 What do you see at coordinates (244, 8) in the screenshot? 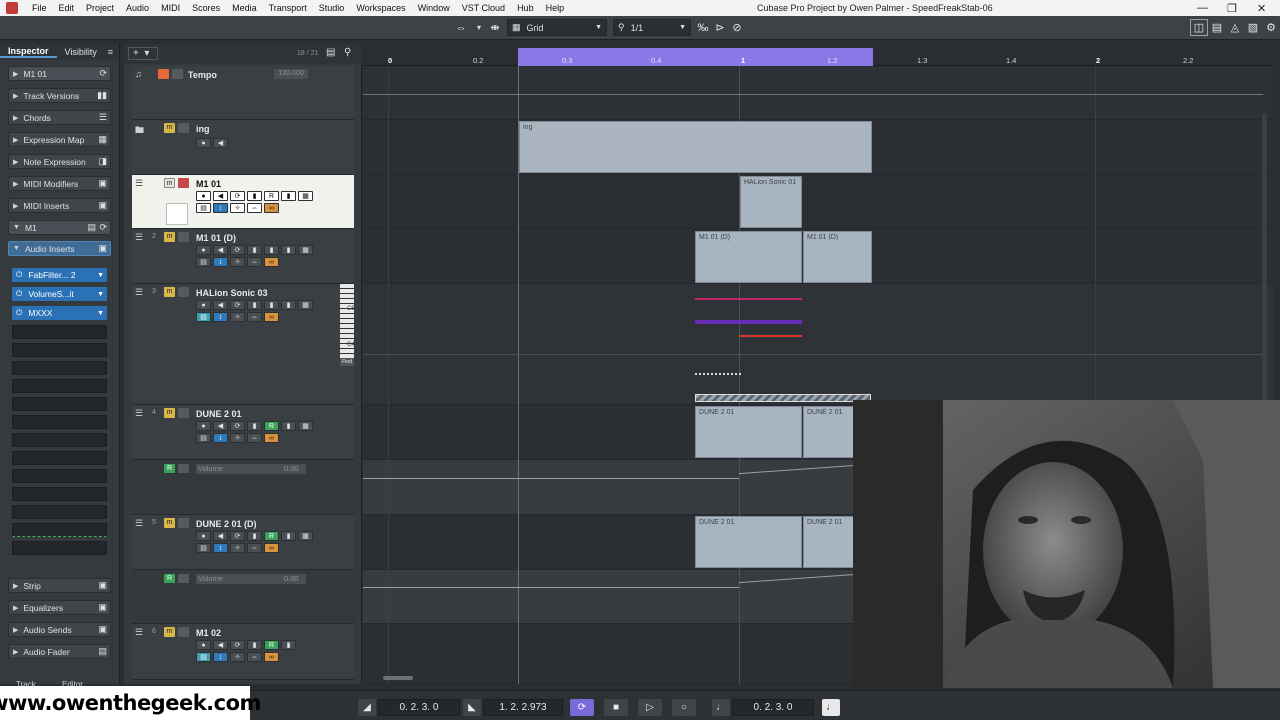
I see `menu-media: Media` at bounding box center [244, 8].